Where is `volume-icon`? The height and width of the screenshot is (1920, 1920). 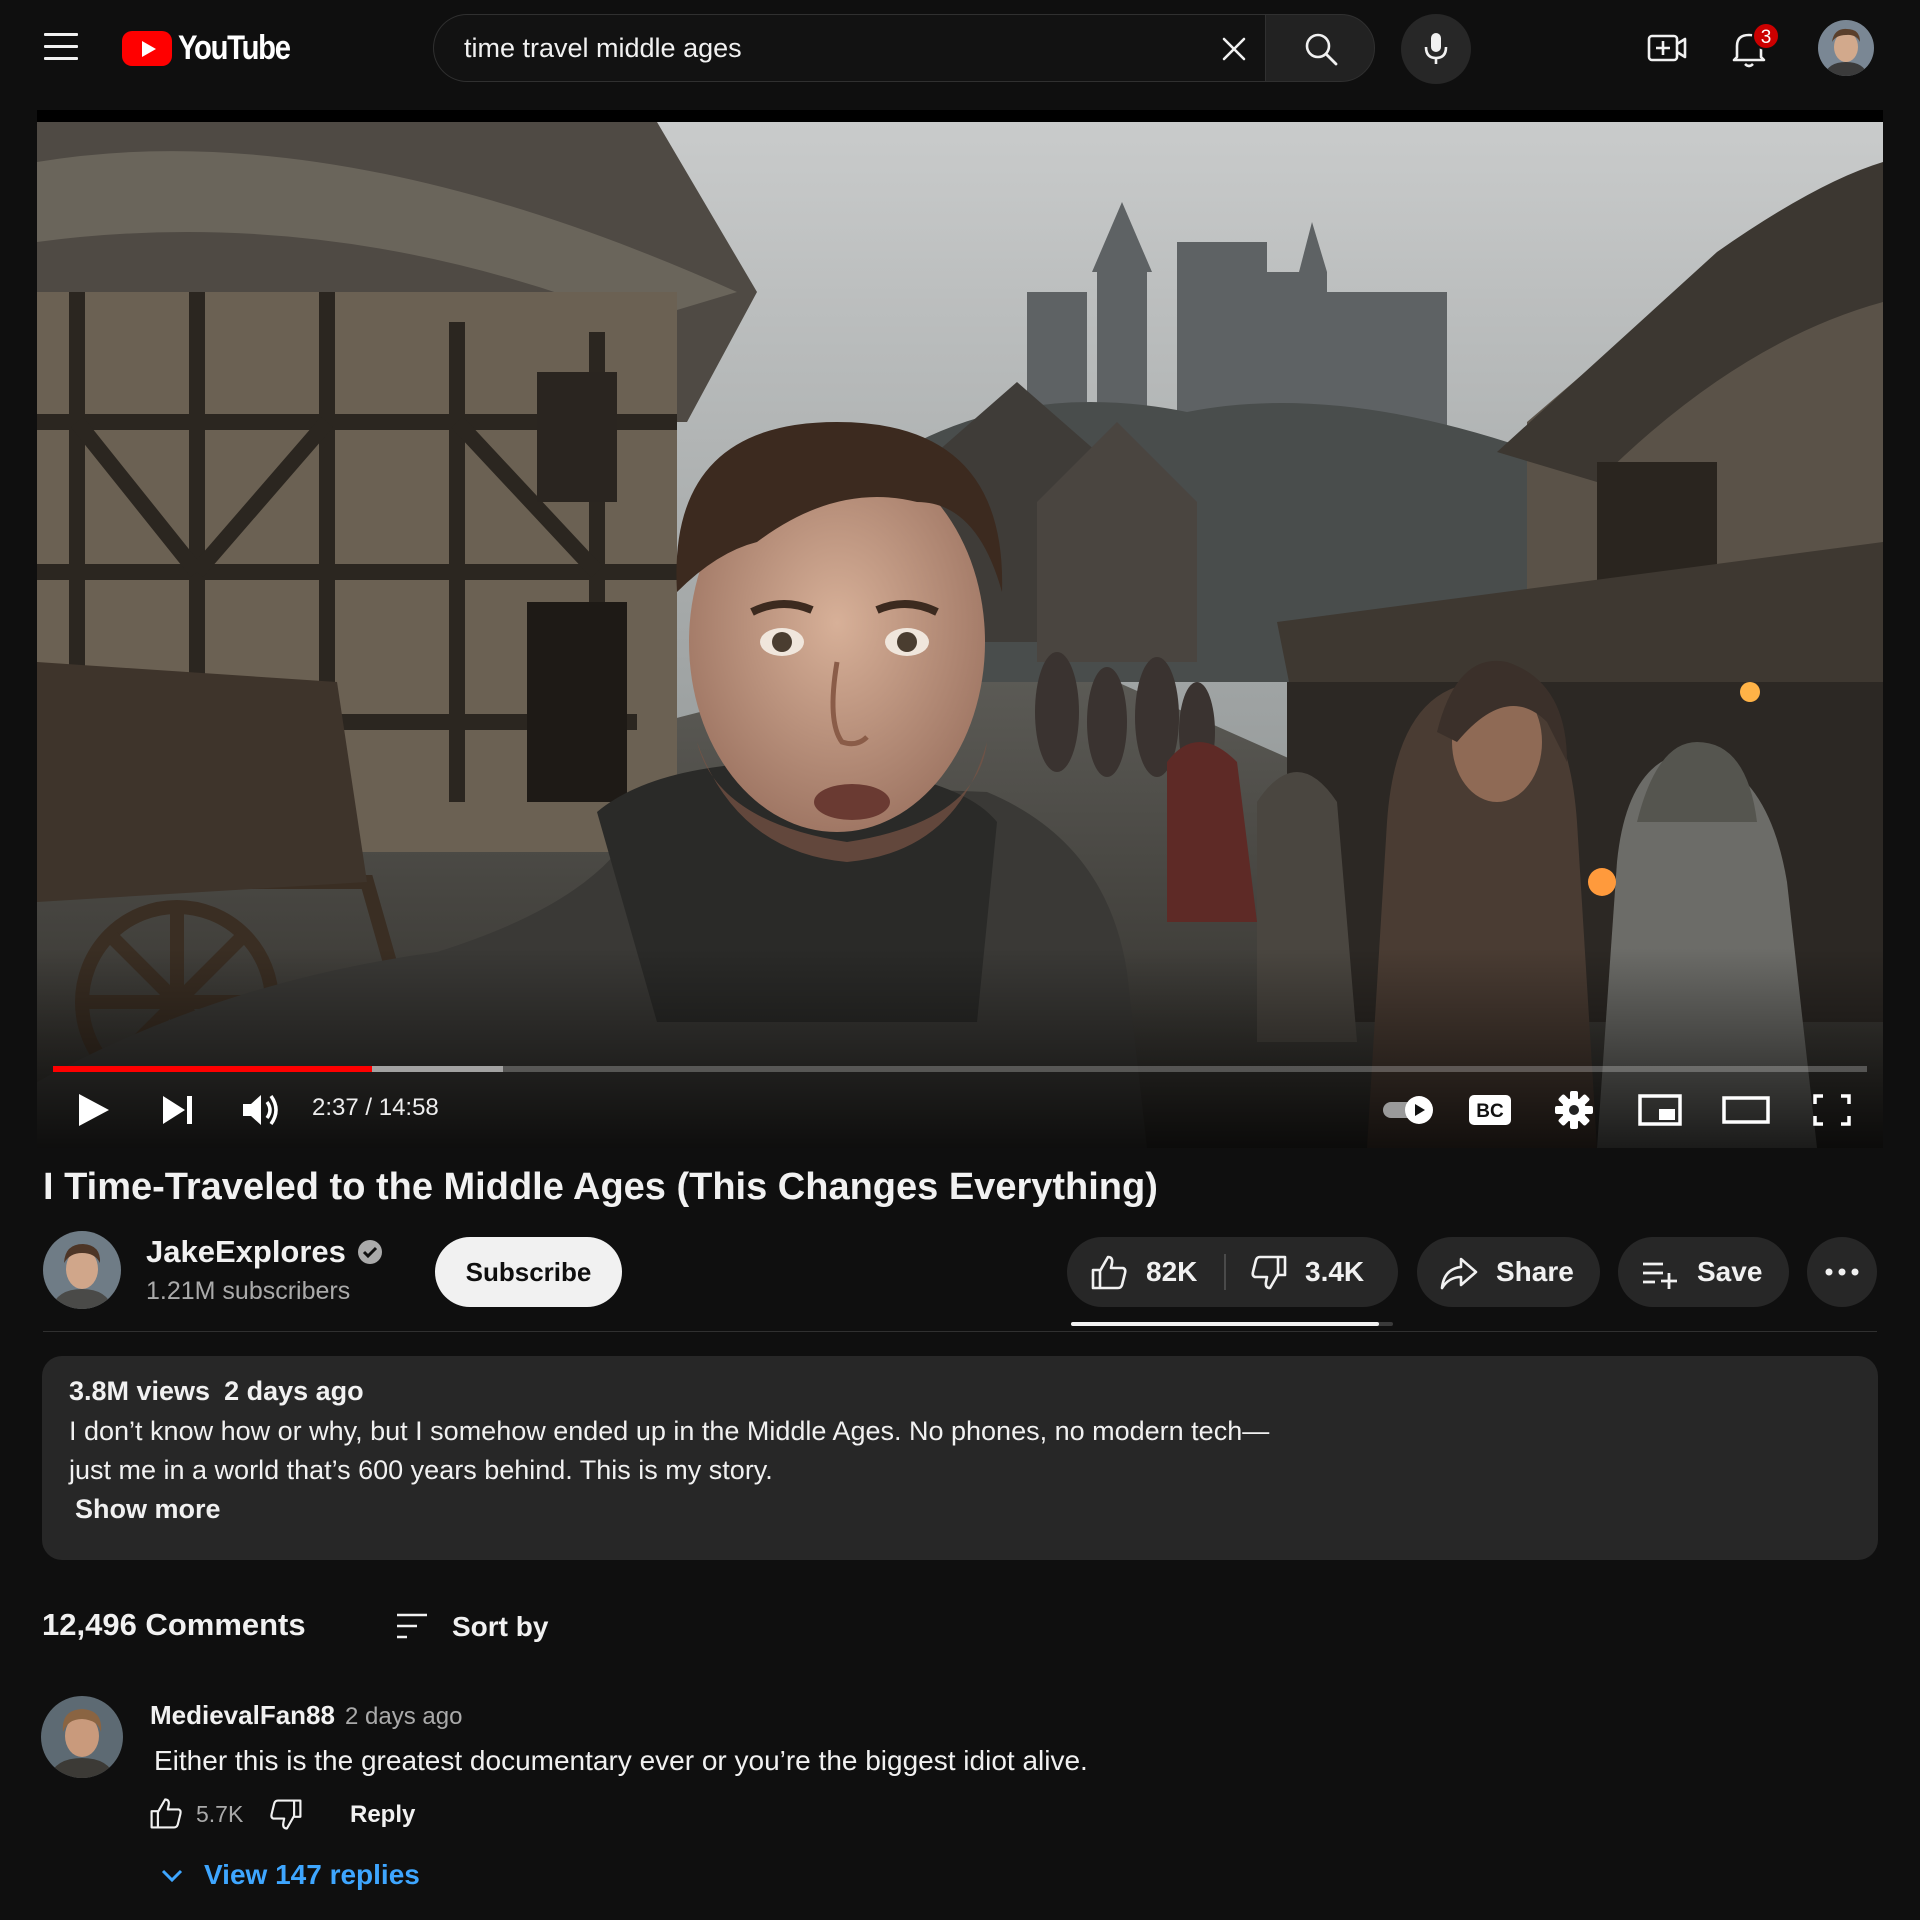 volume-icon is located at coordinates (260, 1110).